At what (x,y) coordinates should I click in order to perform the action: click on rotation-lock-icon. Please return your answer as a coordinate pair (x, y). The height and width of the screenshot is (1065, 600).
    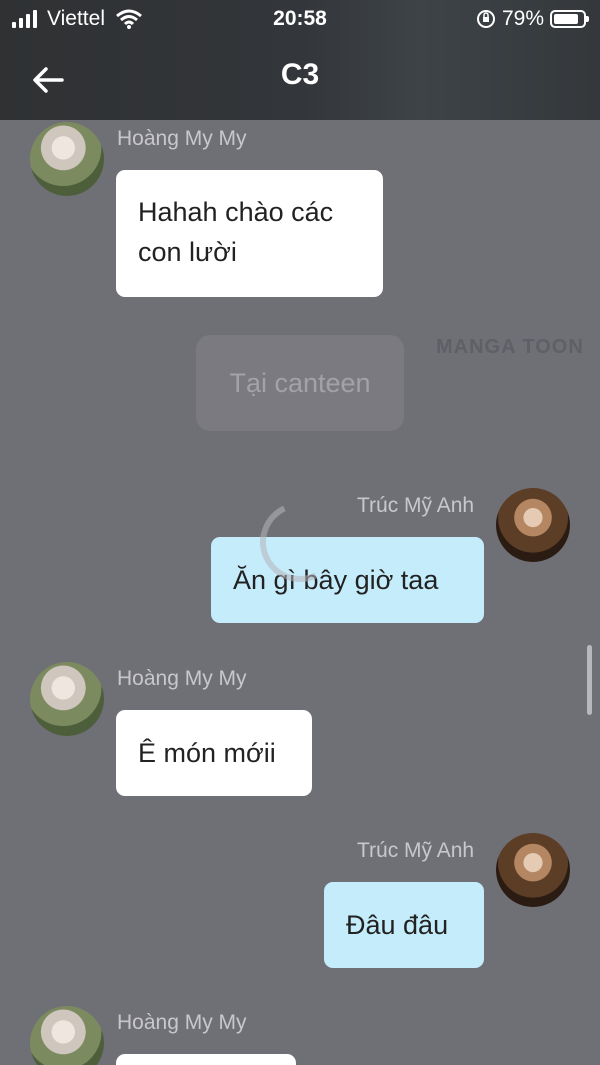
    Looking at the image, I should click on (485, 19).